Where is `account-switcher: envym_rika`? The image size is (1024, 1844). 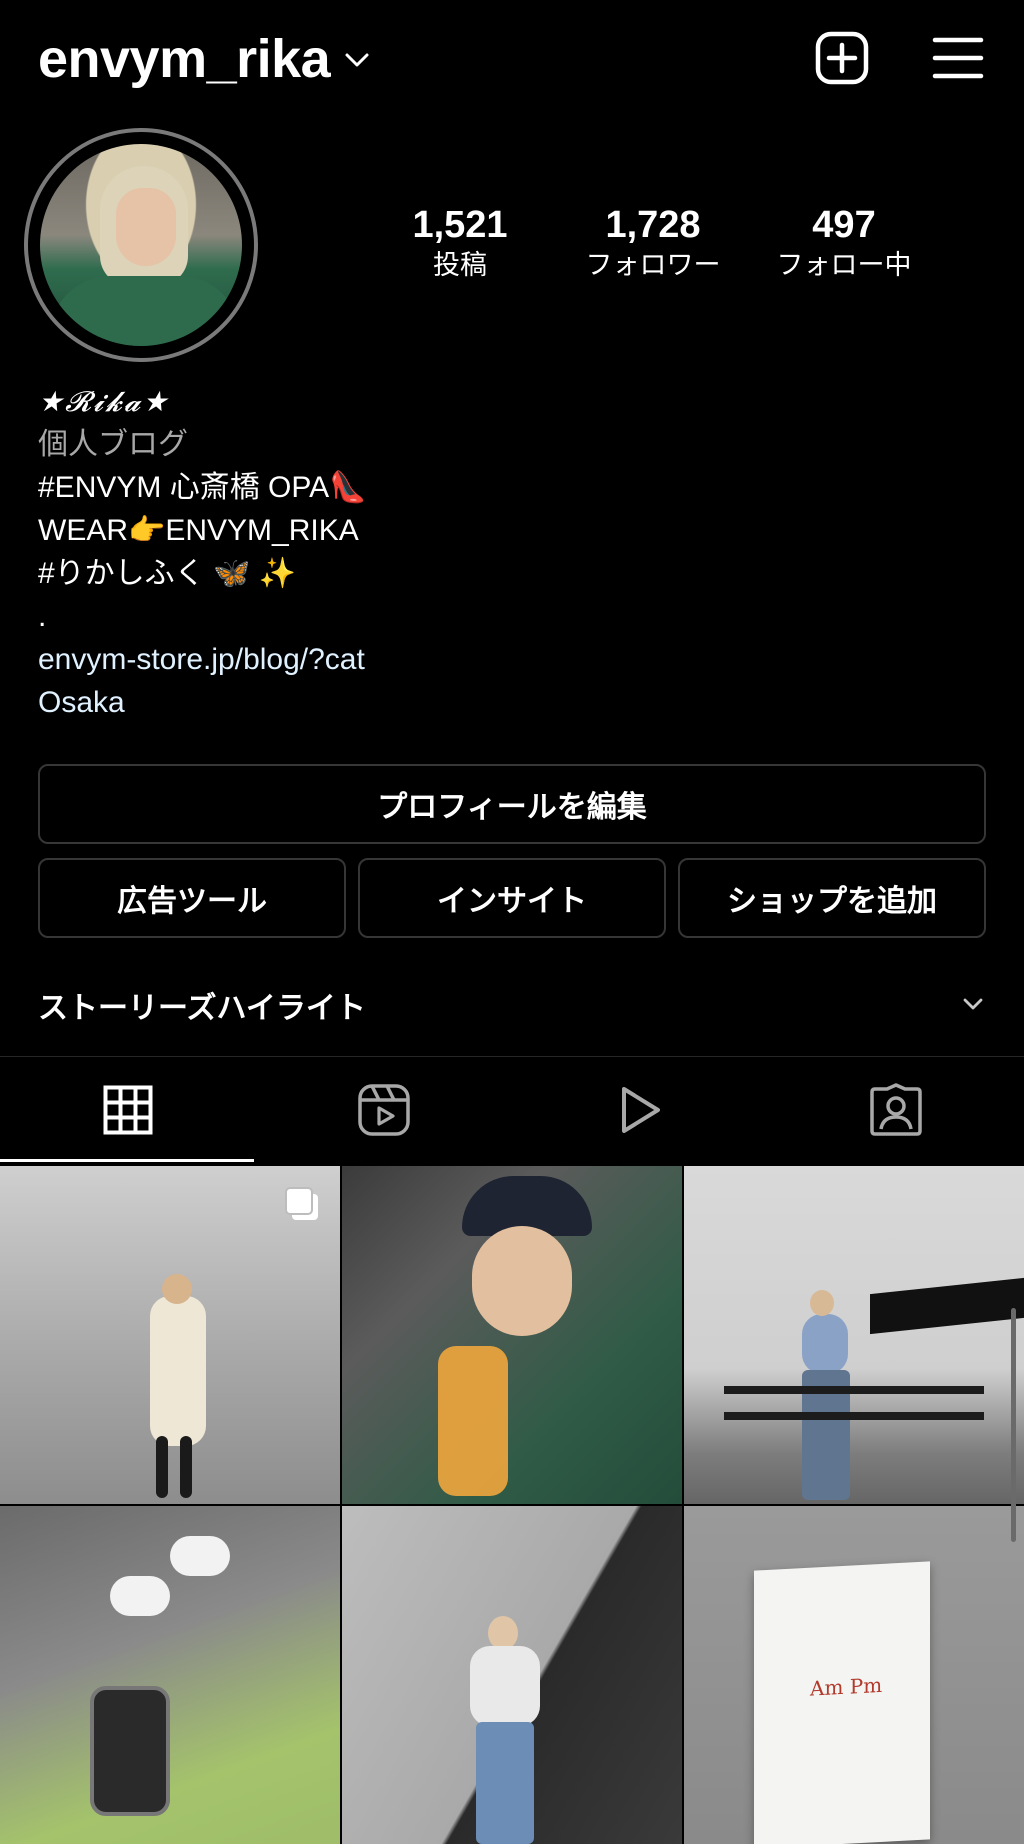
account-switcher: envym_rika is located at coordinates (204, 59).